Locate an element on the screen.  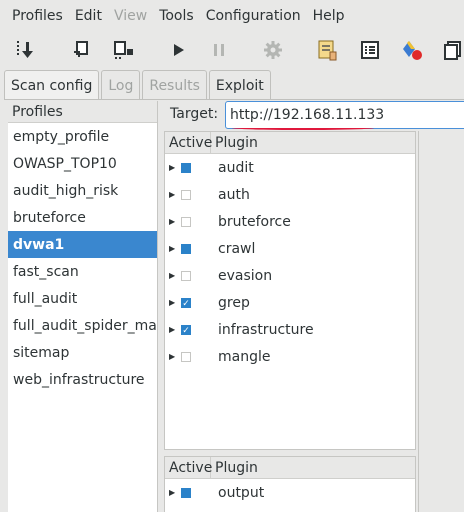
save-as-icon is located at coordinates (123, 50).